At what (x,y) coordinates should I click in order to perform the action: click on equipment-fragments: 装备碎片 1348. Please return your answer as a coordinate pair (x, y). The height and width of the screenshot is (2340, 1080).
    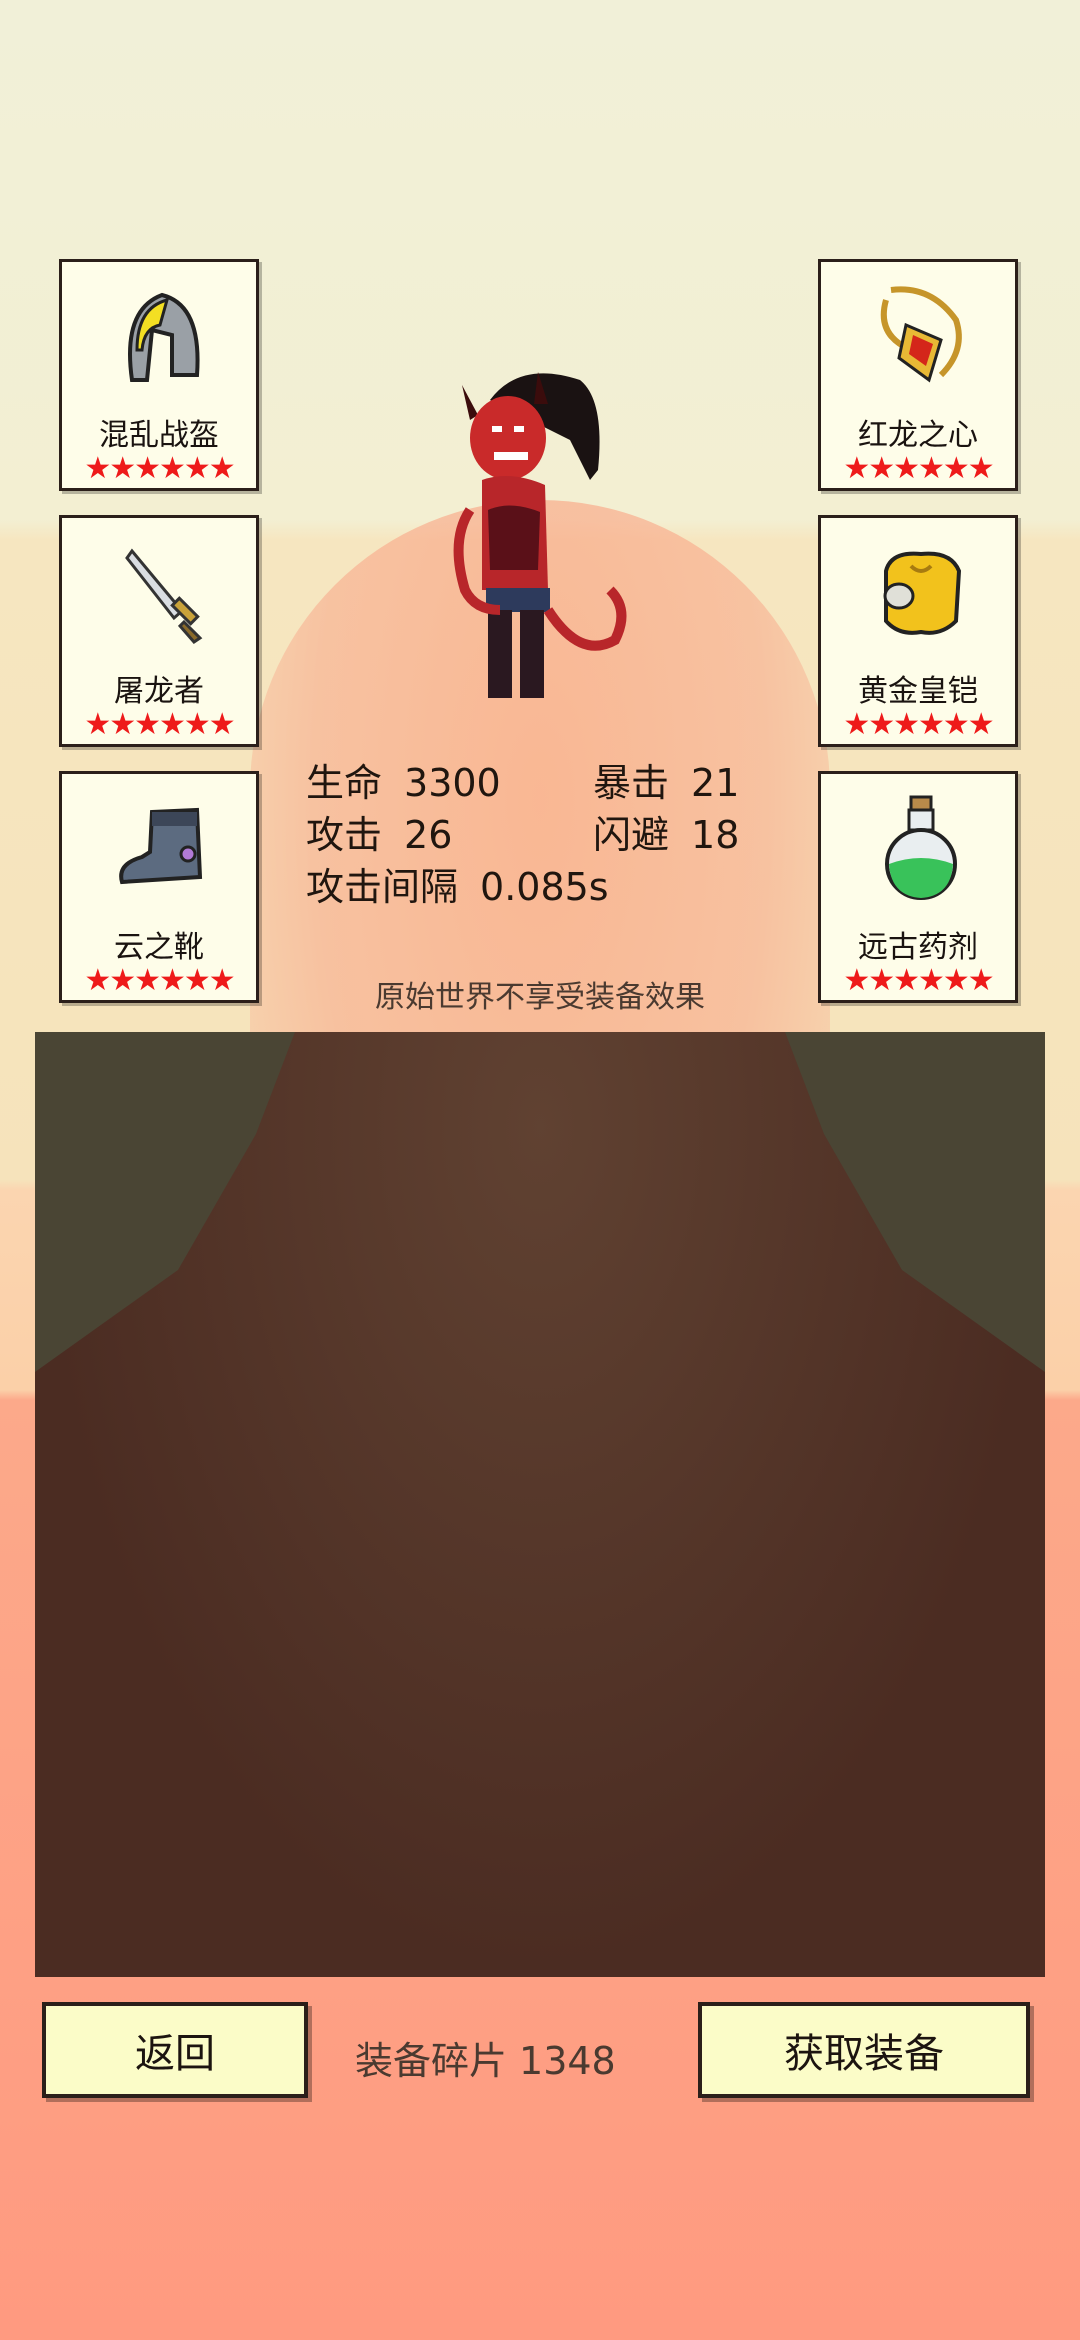
    Looking at the image, I should click on (485, 2057).